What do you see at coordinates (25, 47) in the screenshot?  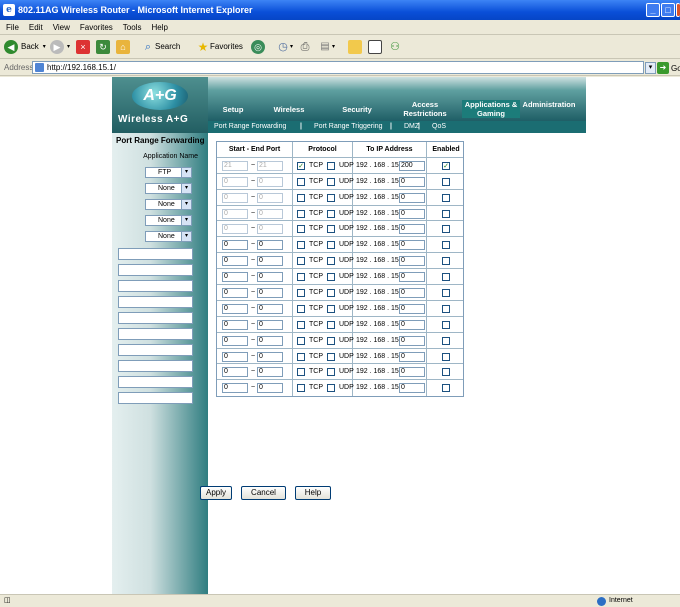 I see `back-button: ◀ Back ▾` at bounding box center [25, 47].